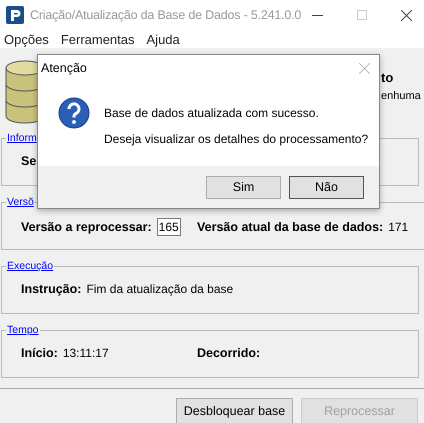 This screenshot has height=423, width=424. Describe the element at coordinates (212, 113) in the screenshot. I see `dialog-message: Base de dados atualizada com sucesso.` at that location.